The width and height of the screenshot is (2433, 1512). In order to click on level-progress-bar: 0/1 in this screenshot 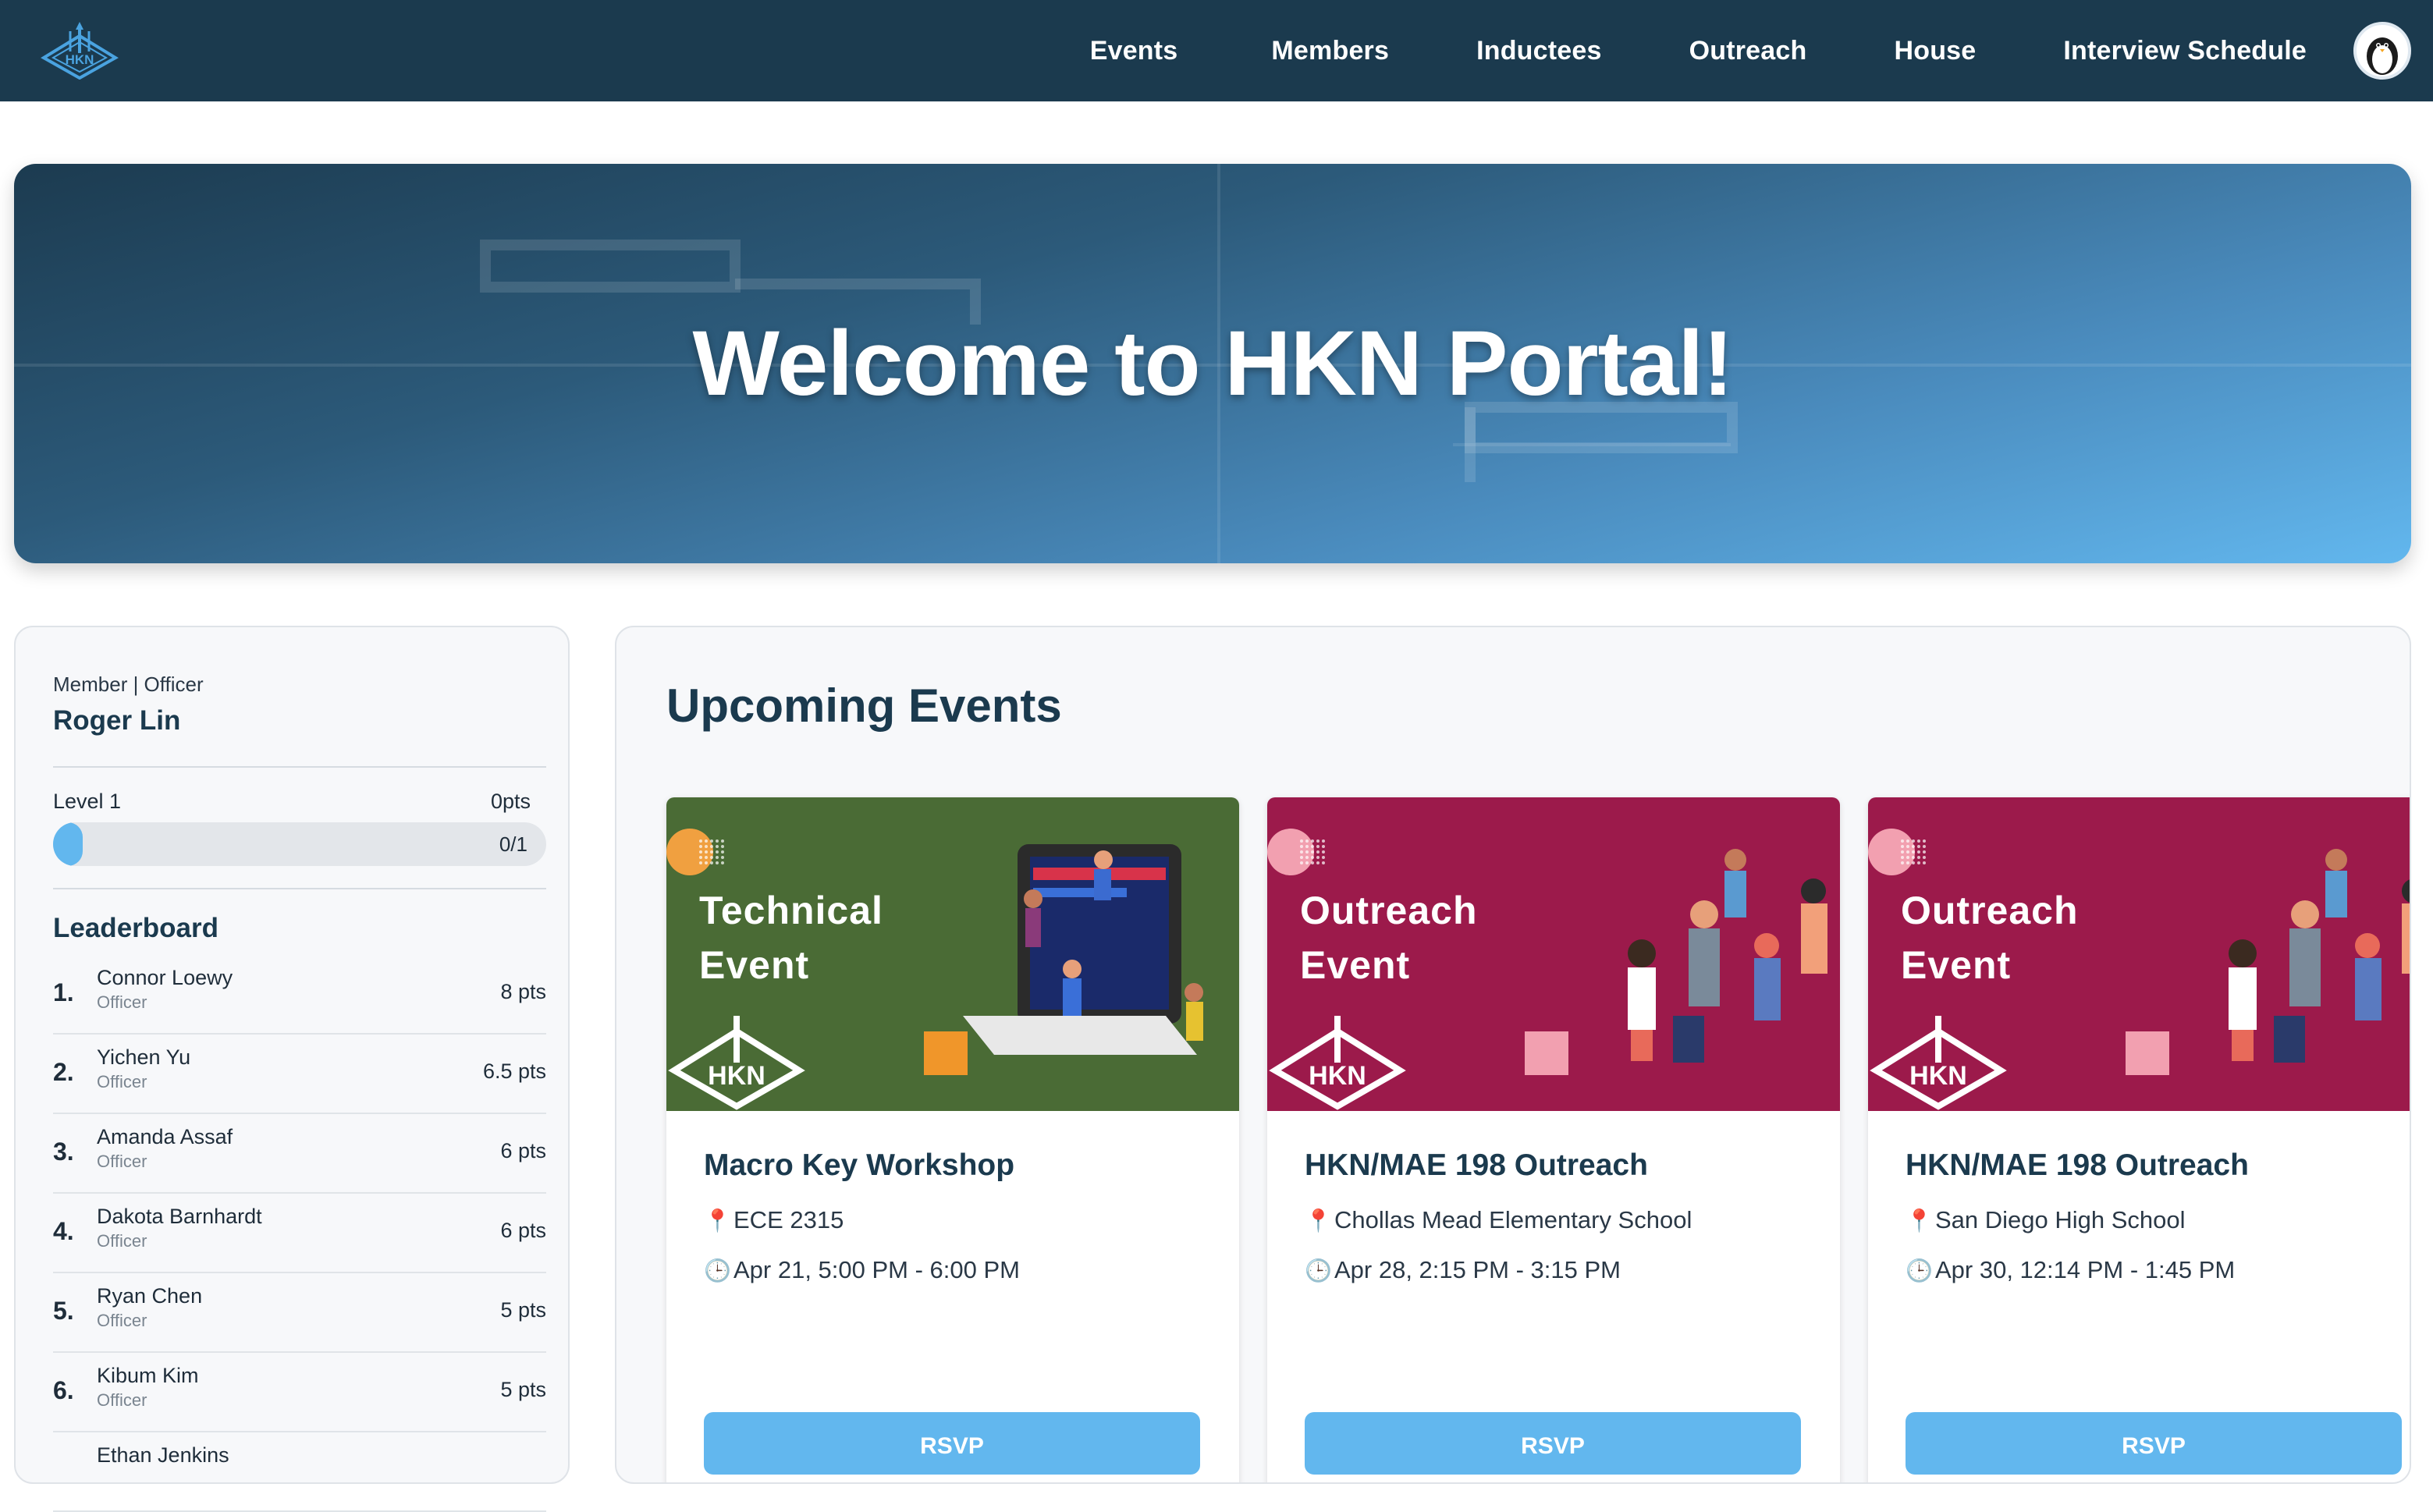, I will do `click(299, 844)`.